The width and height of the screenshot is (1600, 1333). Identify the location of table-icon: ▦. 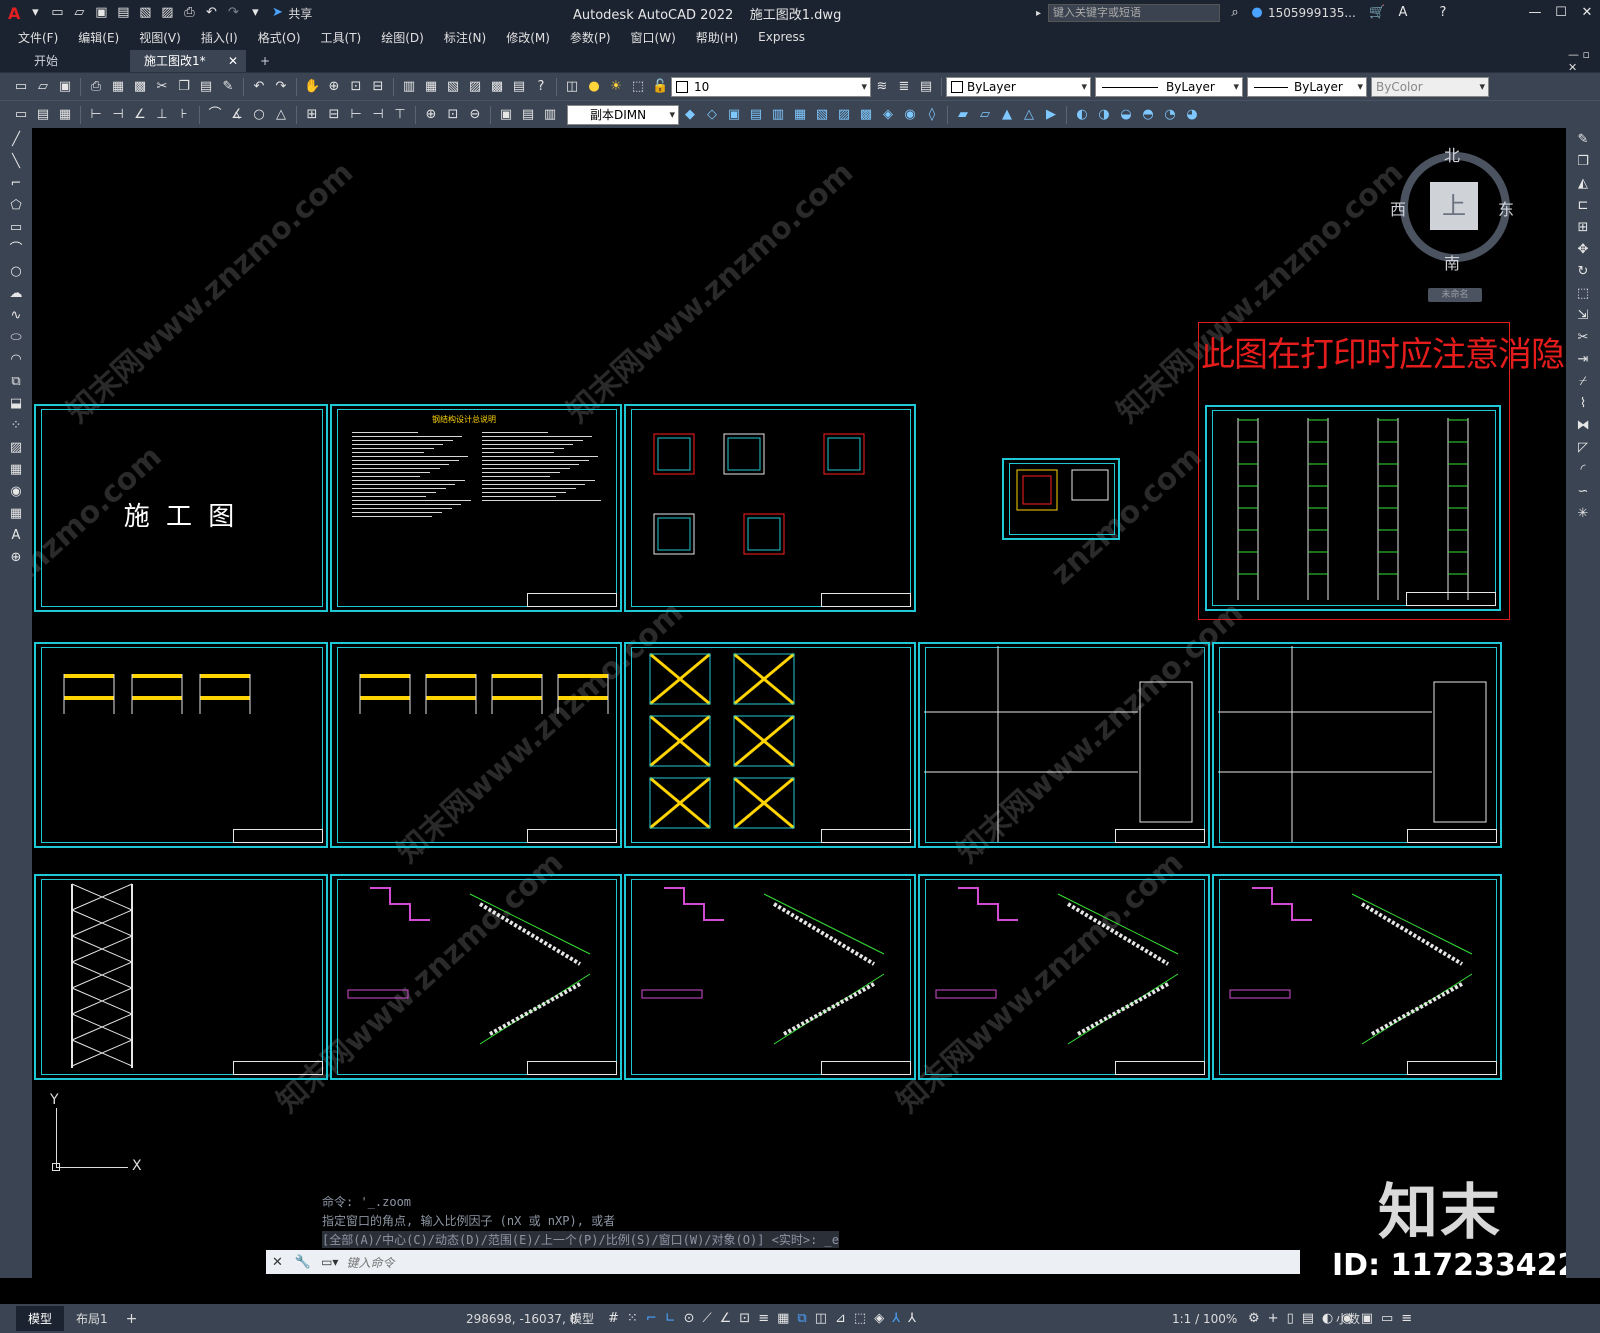
(16, 514).